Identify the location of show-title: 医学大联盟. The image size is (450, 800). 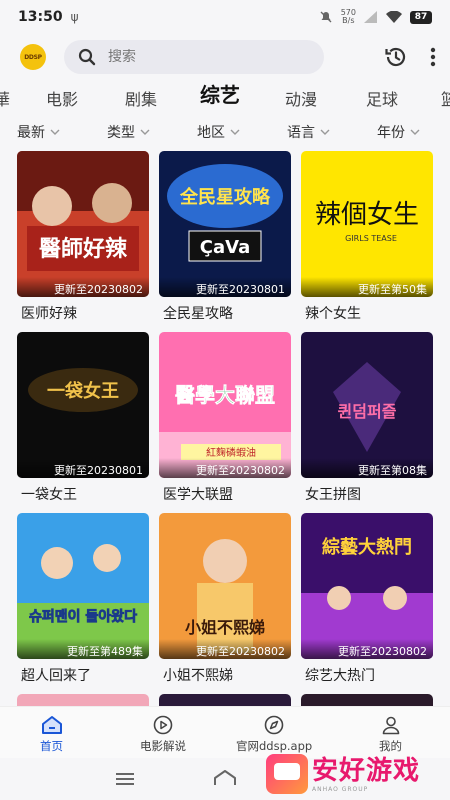
(198, 495).